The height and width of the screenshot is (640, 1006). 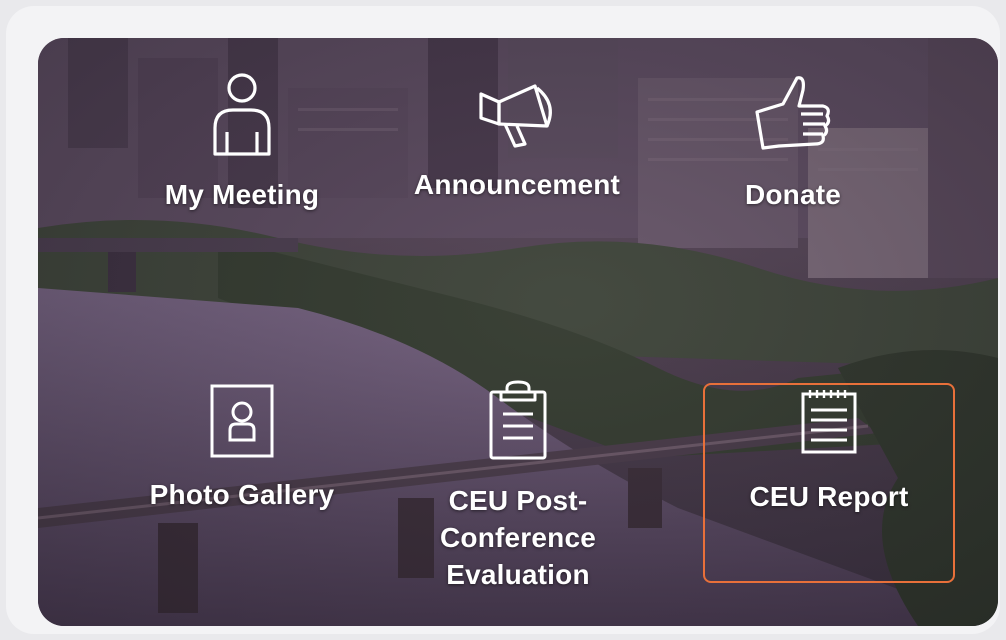 I want to click on tile-announcement: Announcement, so click(x=517, y=141).